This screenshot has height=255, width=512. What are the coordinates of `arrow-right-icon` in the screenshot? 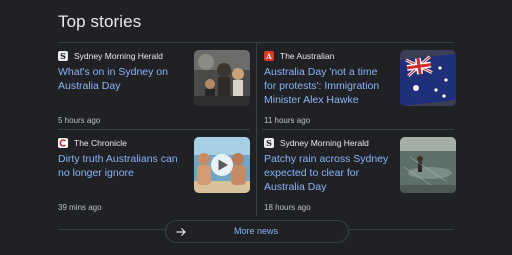 It's located at (181, 231).